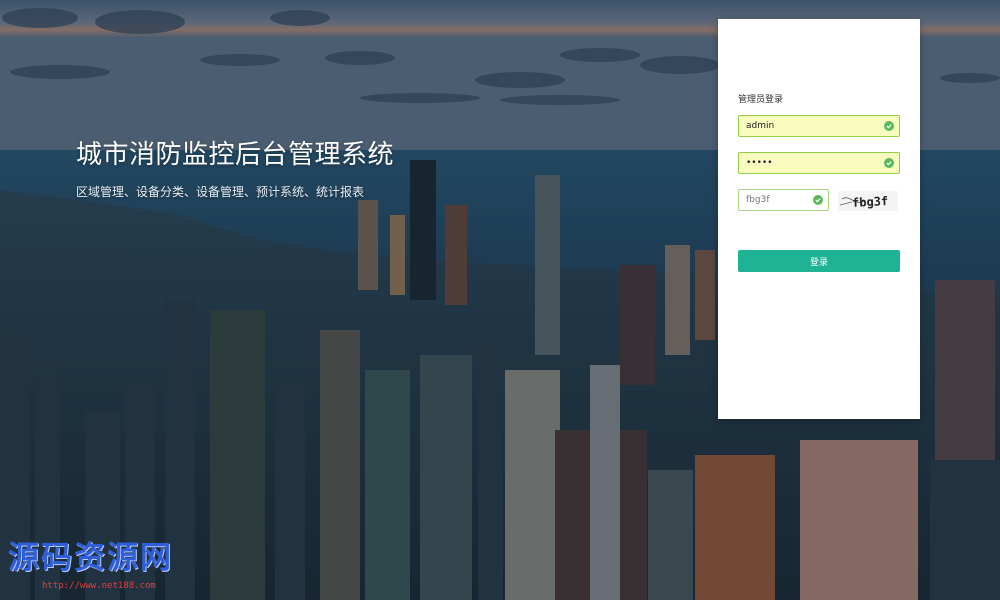  Describe the element at coordinates (761, 100) in the screenshot. I see `login-title: 管理员登录` at that location.